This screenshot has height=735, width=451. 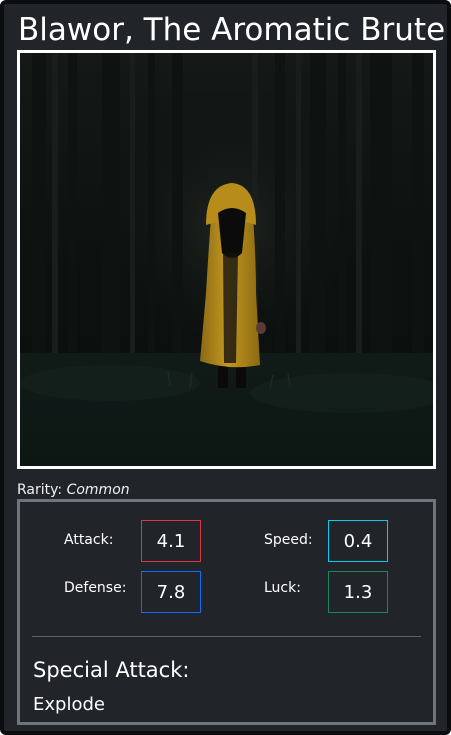 I want to click on speed-label: Speed:, so click(x=288, y=540).